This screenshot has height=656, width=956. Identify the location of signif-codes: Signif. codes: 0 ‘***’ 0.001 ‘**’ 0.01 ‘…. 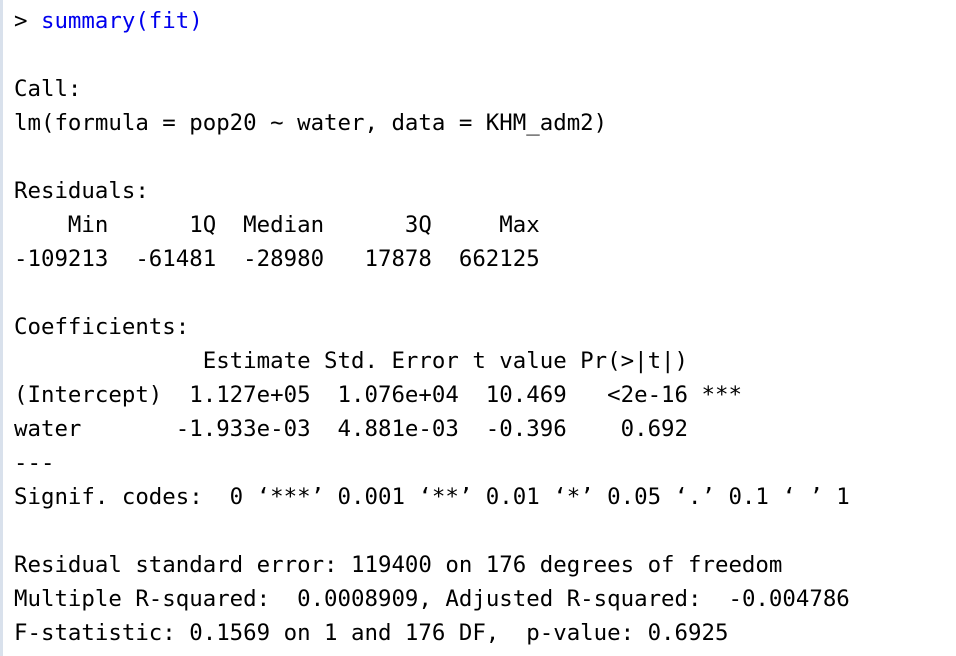
(432, 497).